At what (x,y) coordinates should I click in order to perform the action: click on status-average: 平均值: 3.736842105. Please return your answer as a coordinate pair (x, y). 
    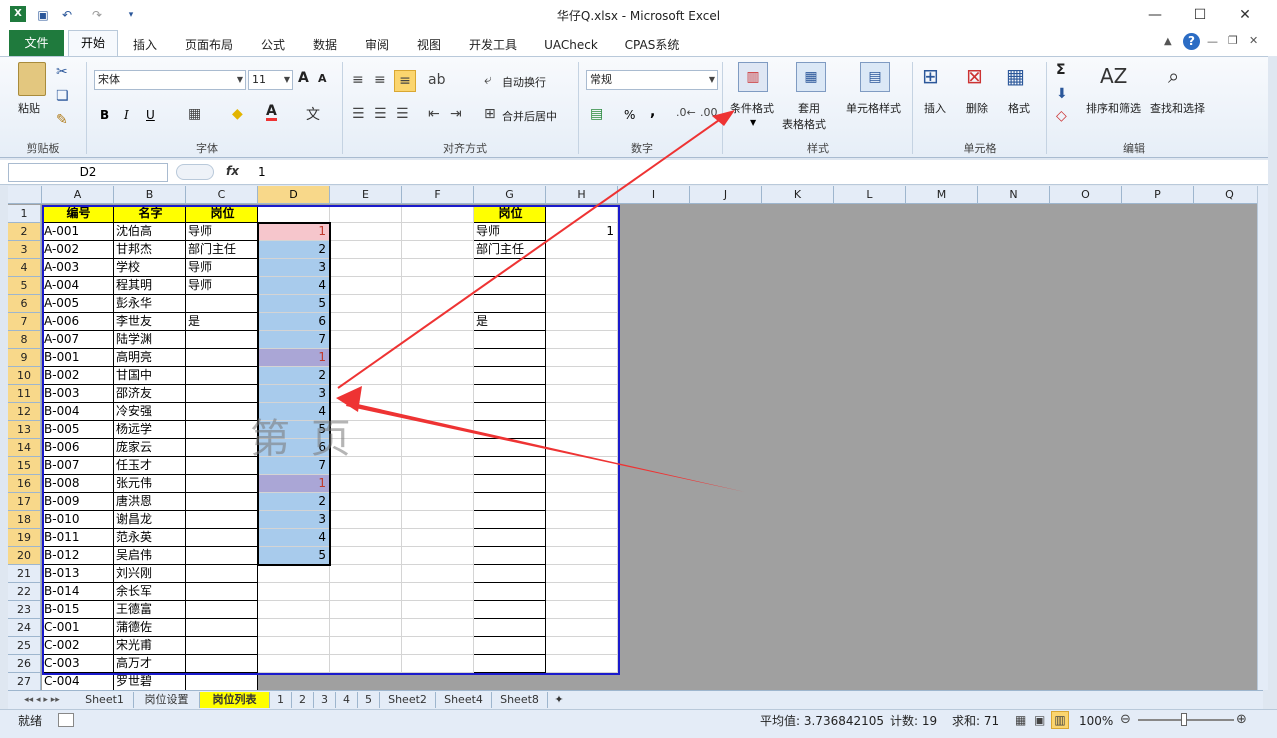
    Looking at the image, I should click on (822, 721).